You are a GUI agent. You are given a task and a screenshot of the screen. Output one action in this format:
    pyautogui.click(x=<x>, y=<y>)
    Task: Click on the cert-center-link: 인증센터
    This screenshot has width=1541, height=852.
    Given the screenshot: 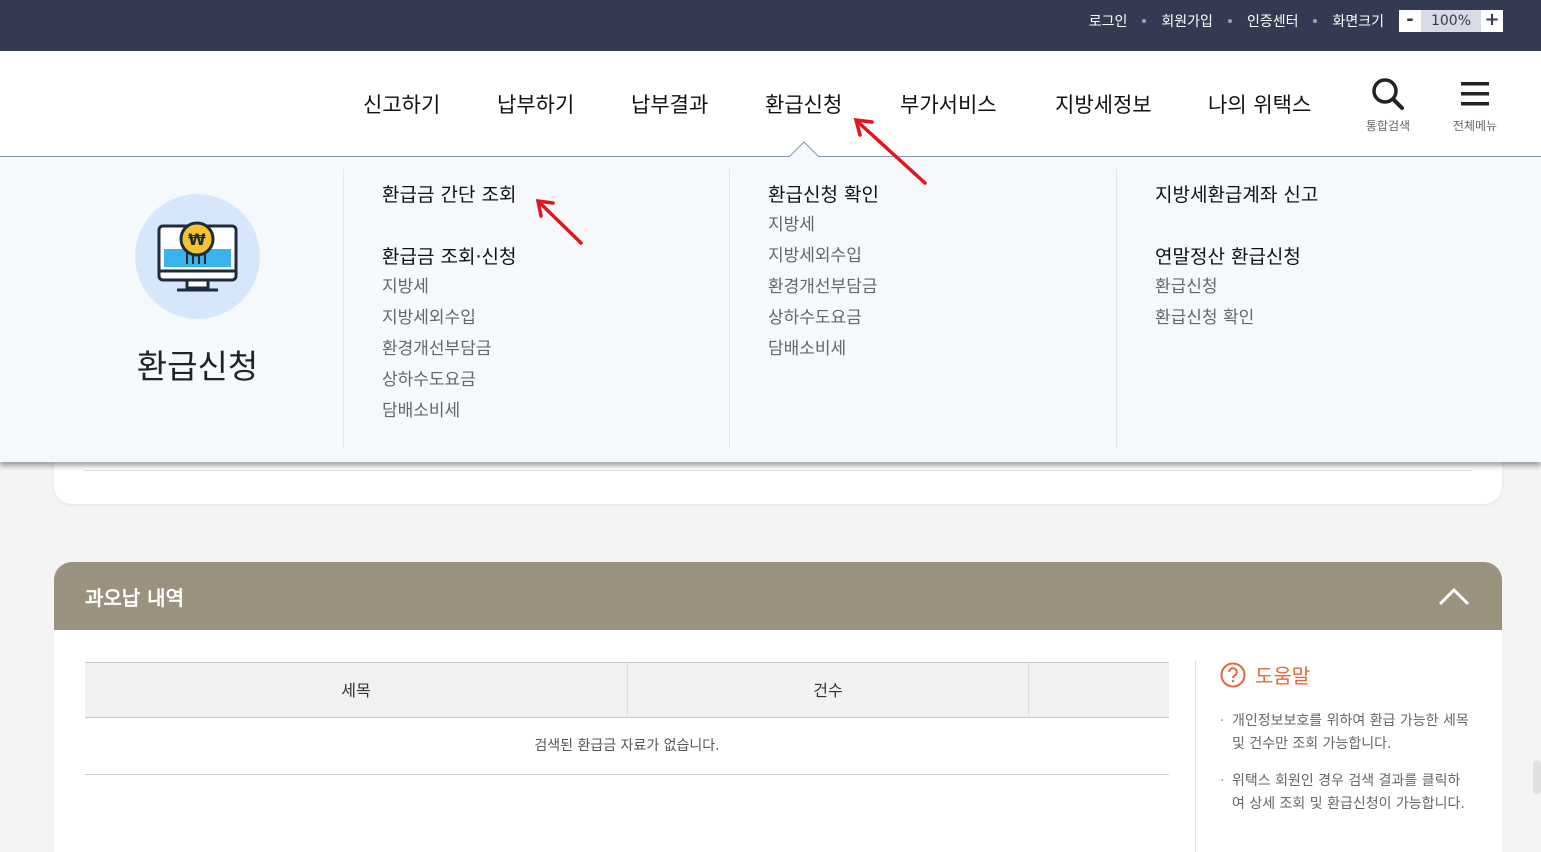 What is the action you would take?
    pyautogui.click(x=1273, y=21)
    